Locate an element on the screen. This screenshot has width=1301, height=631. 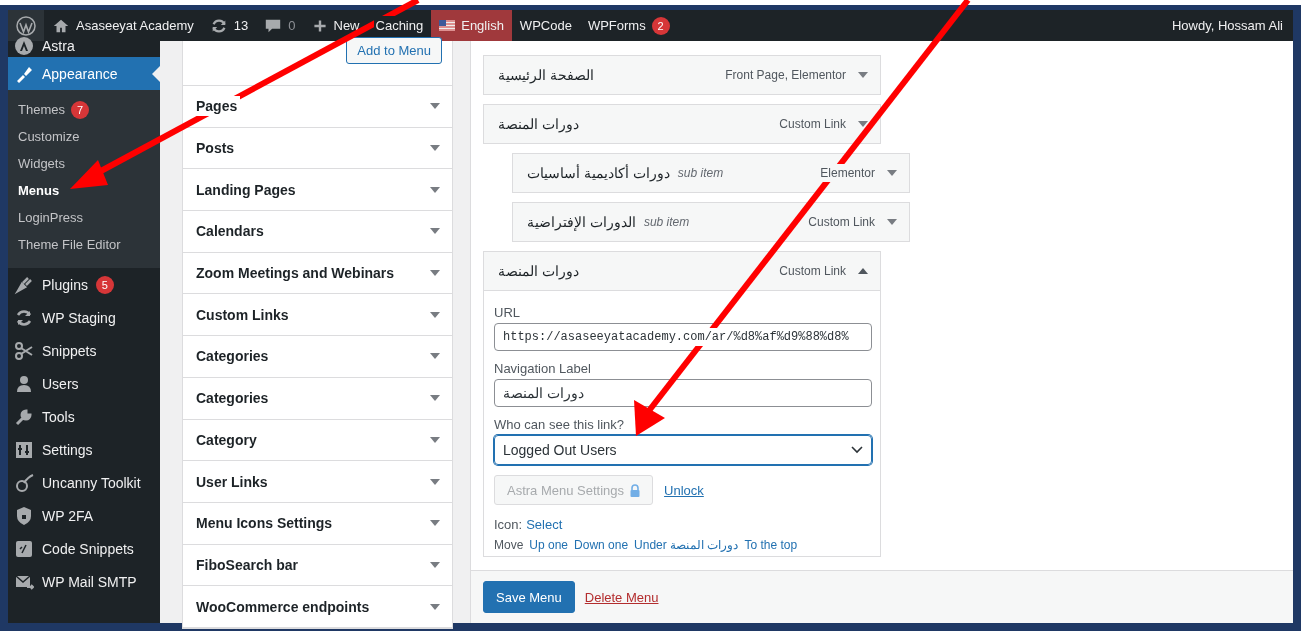
sidebar-item: Code Snippets is located at coordinates (84, 548).